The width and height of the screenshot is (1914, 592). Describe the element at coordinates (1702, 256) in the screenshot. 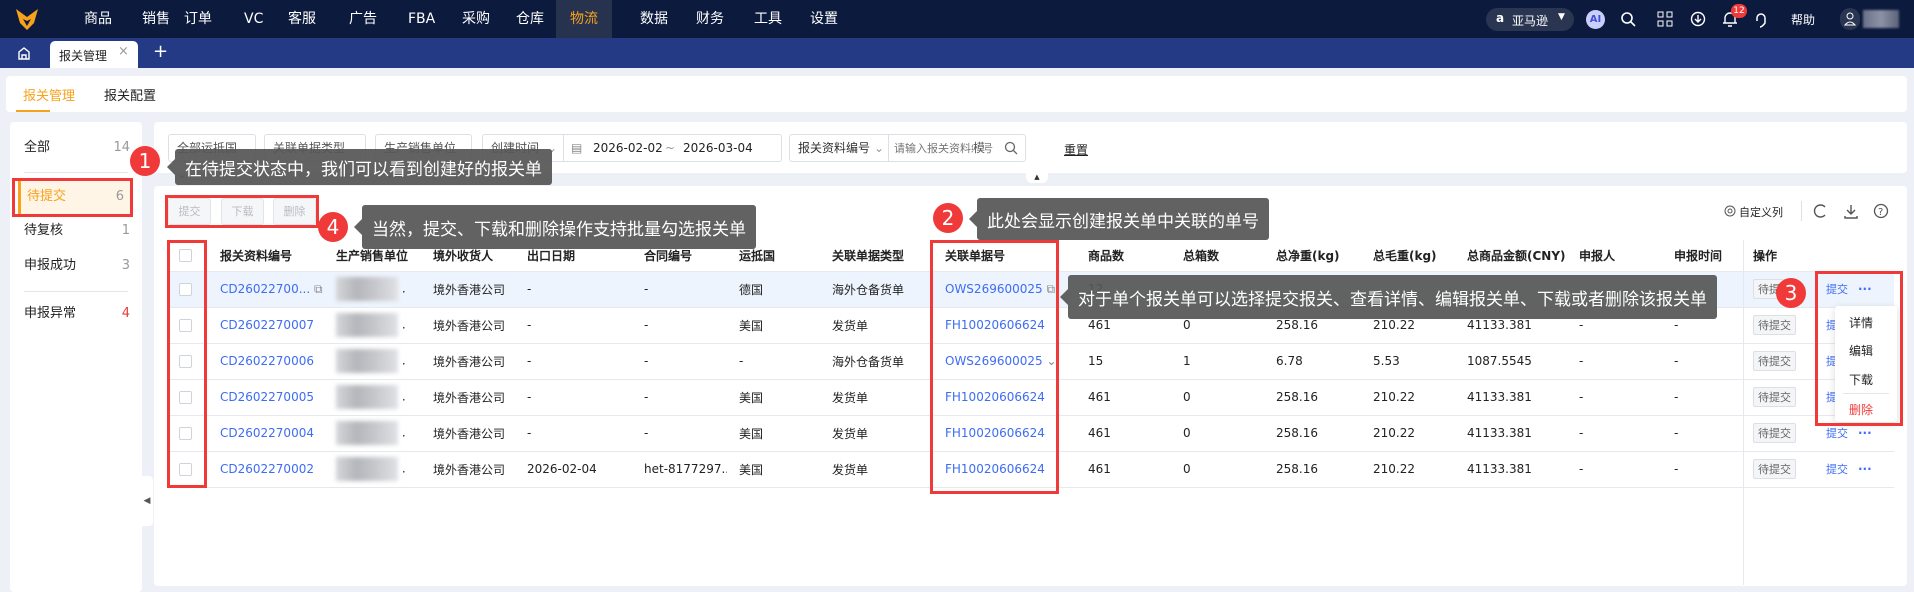

I see `column-header: 申报时间` at that location.